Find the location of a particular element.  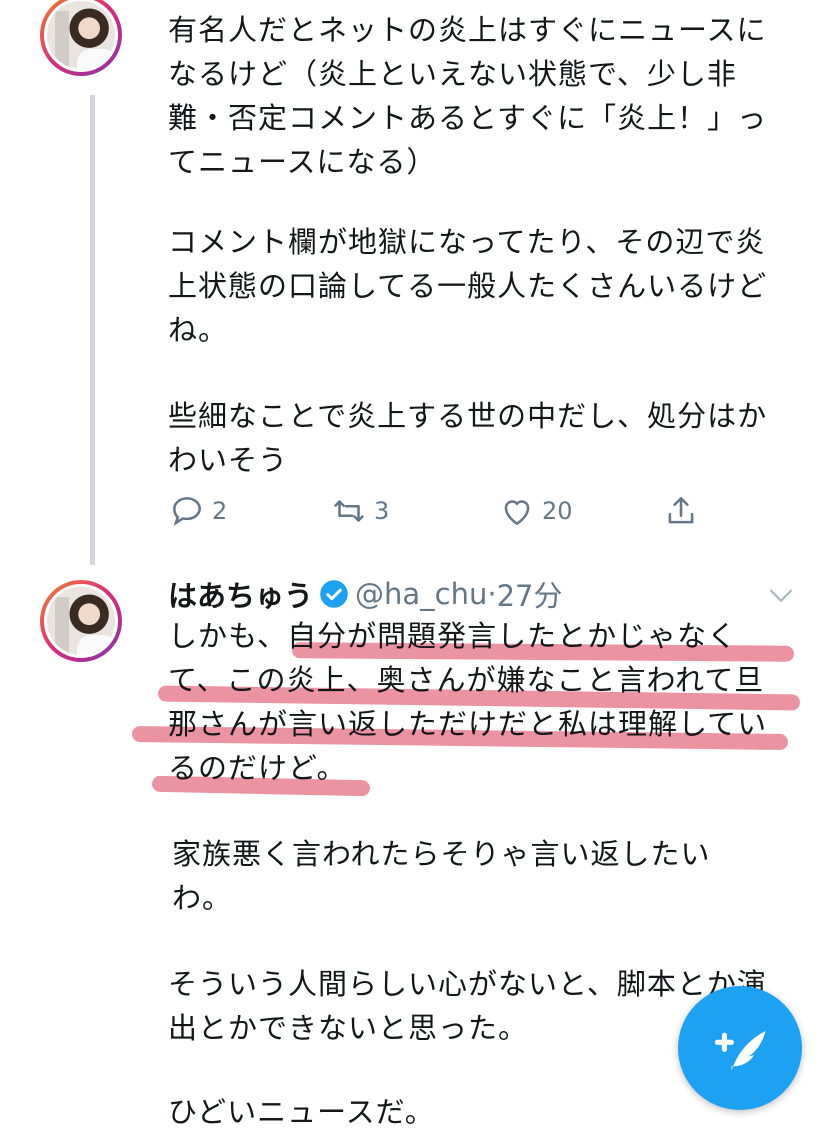

compose-tweet-button is located at coordinates (740, 1048).